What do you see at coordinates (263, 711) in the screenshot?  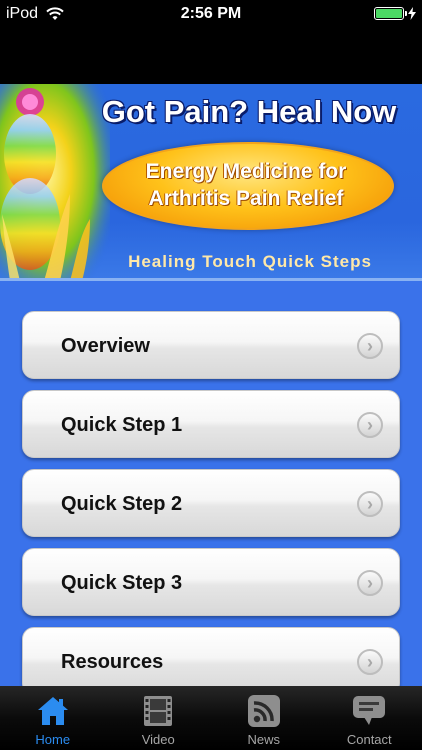 I see `rss-icon` at bounding box center [263, 711].